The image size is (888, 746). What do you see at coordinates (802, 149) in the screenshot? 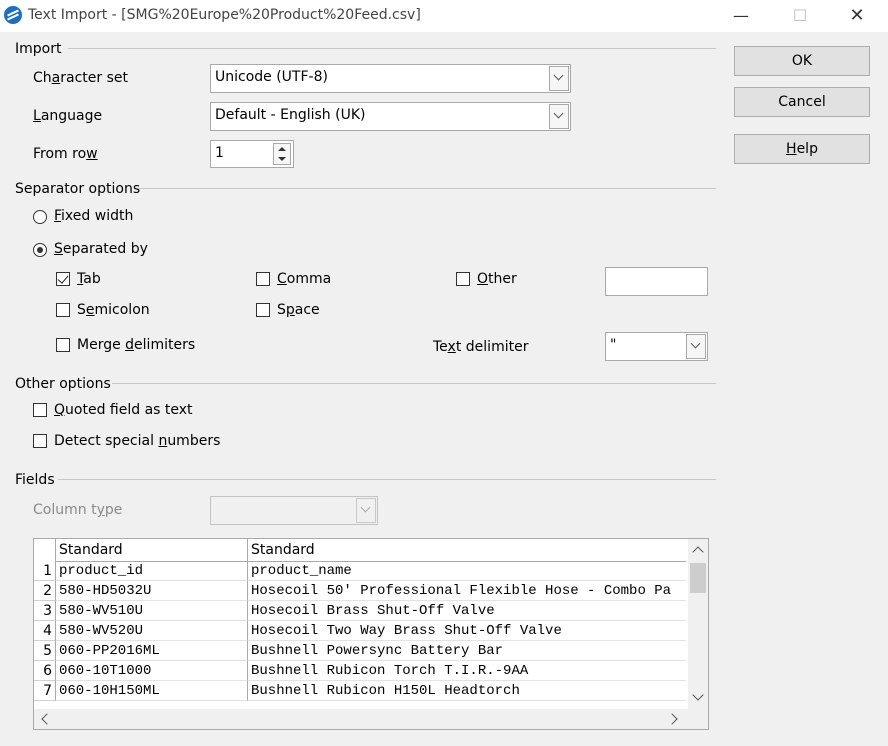
I see `help-button: Help` at bounding box center [802, 149].